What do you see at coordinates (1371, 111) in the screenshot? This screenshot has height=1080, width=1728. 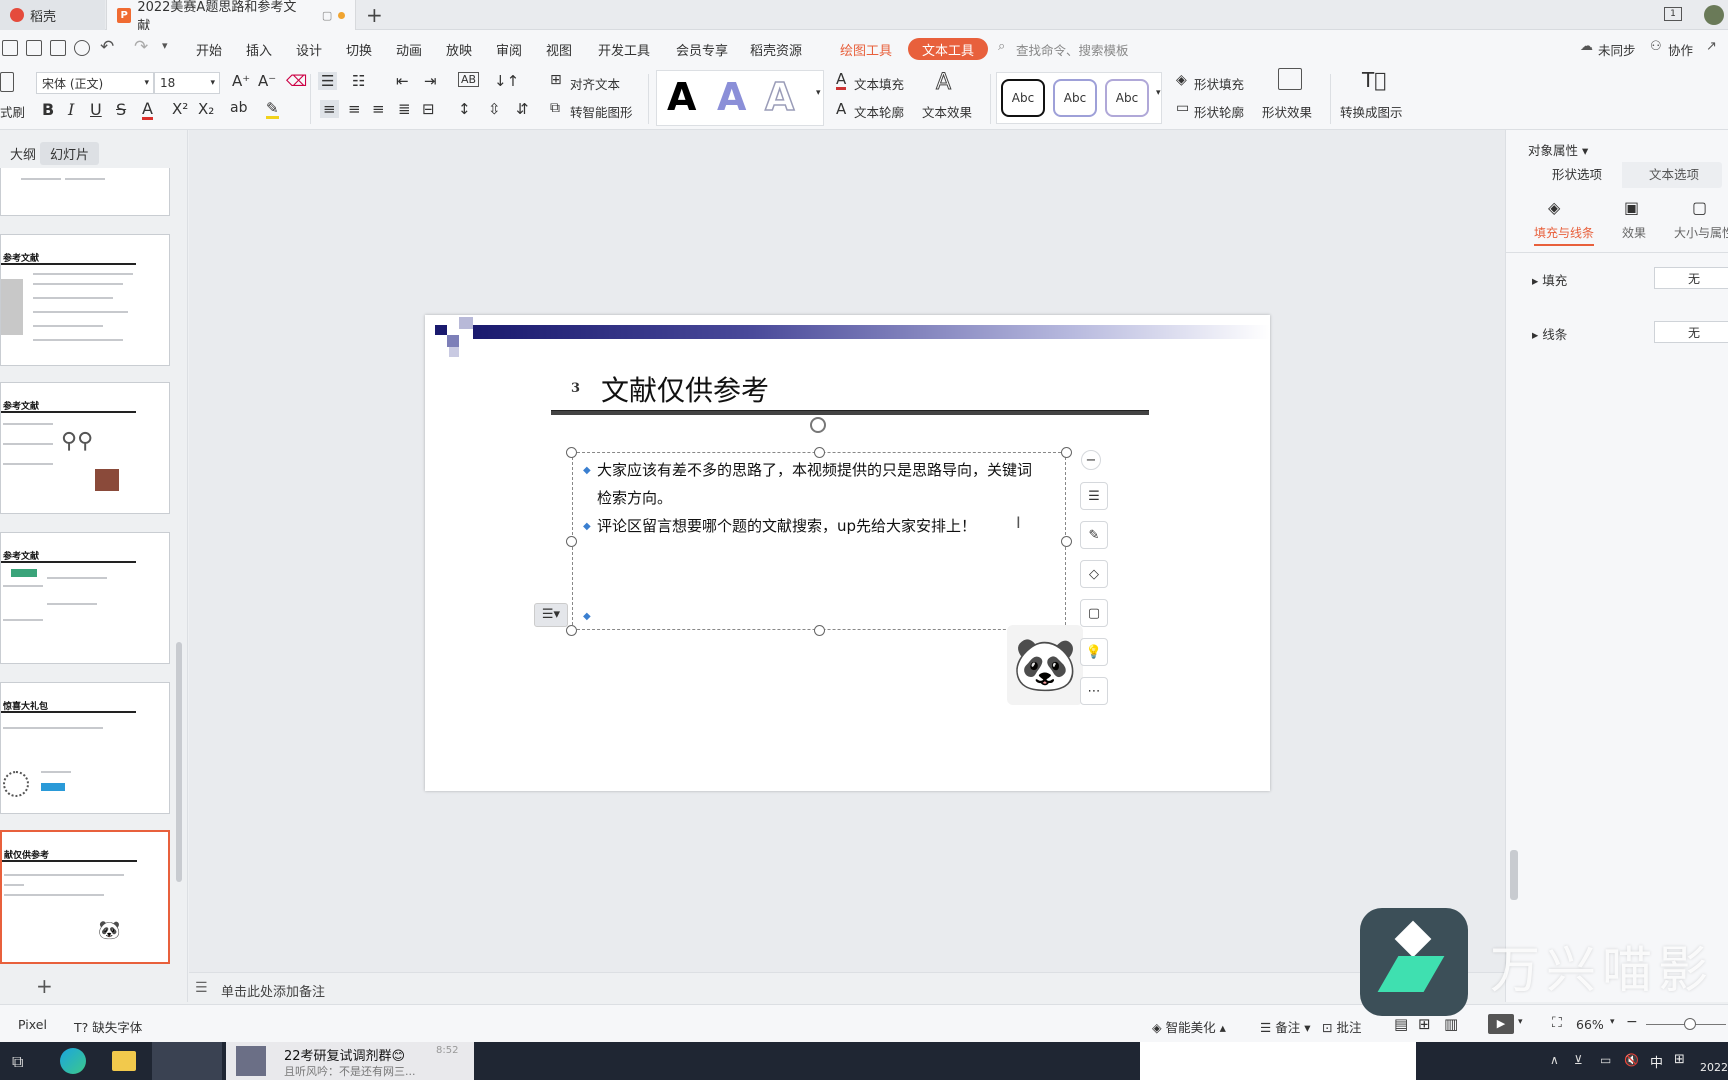 I see `convert-to-diagram-button: 转换成图示` at bounding box center [1371, 111].